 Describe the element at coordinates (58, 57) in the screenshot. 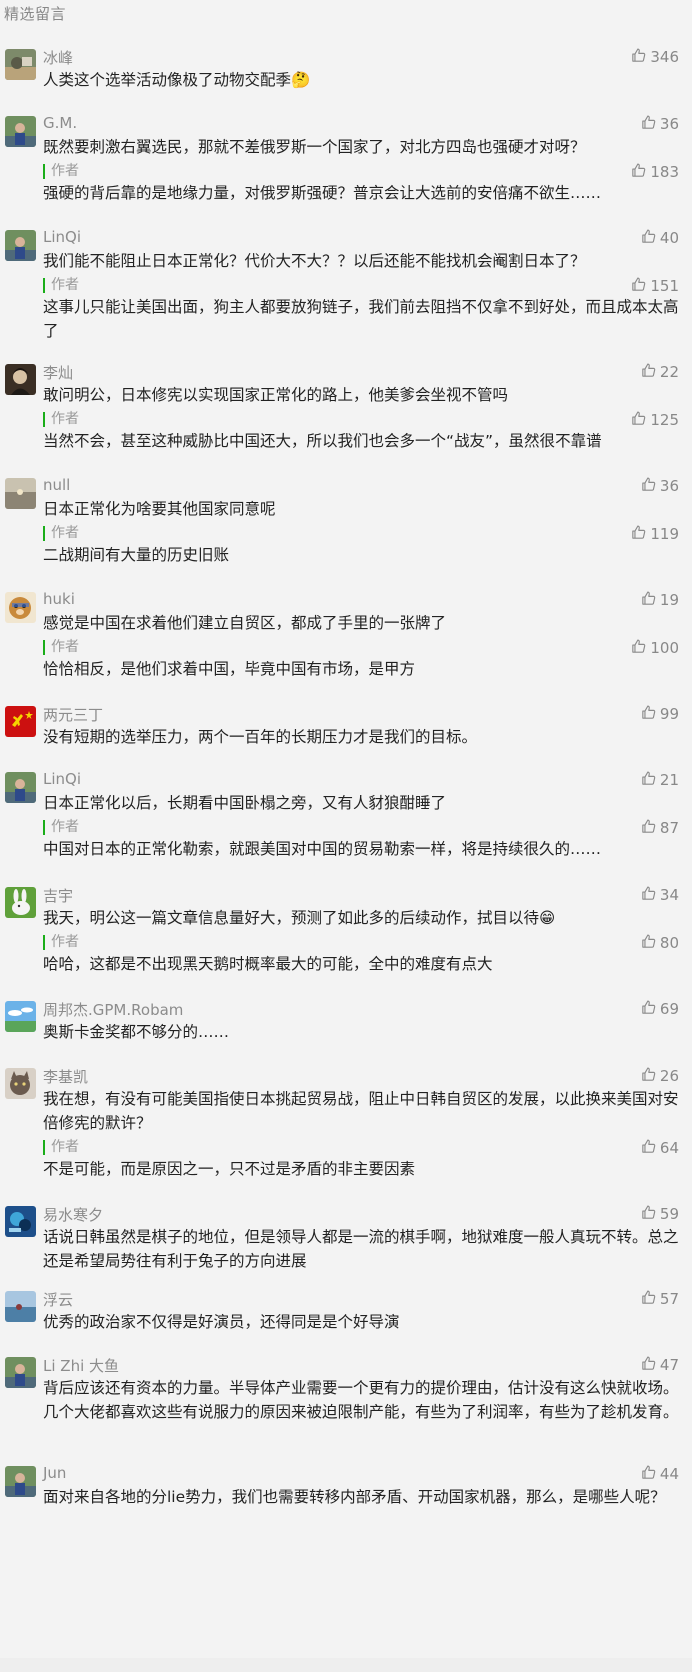

I see `comment-nickname: 冰峰` at that location.